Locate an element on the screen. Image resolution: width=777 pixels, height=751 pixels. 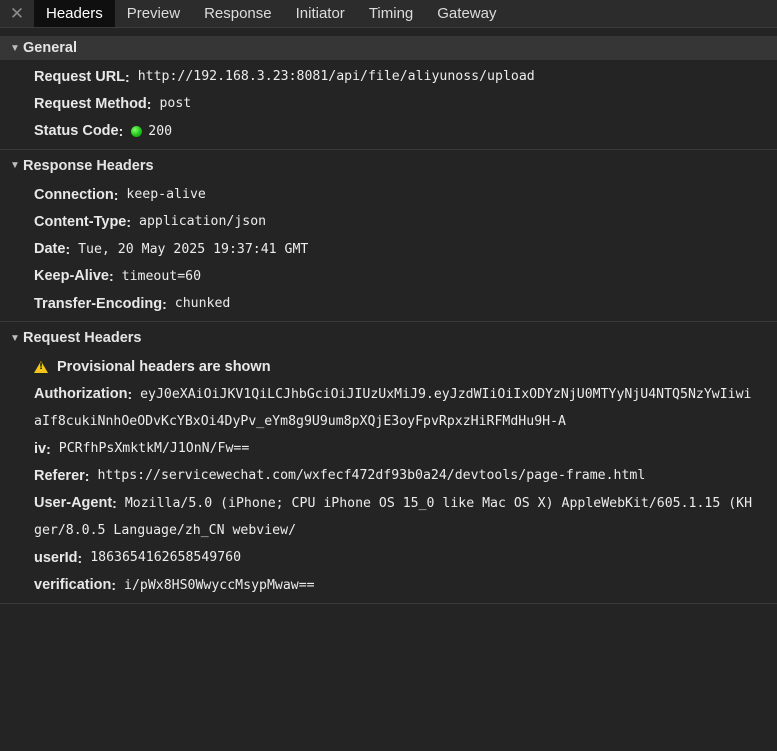
tab-gateway: Gateway is located at coordinates (466, 13).